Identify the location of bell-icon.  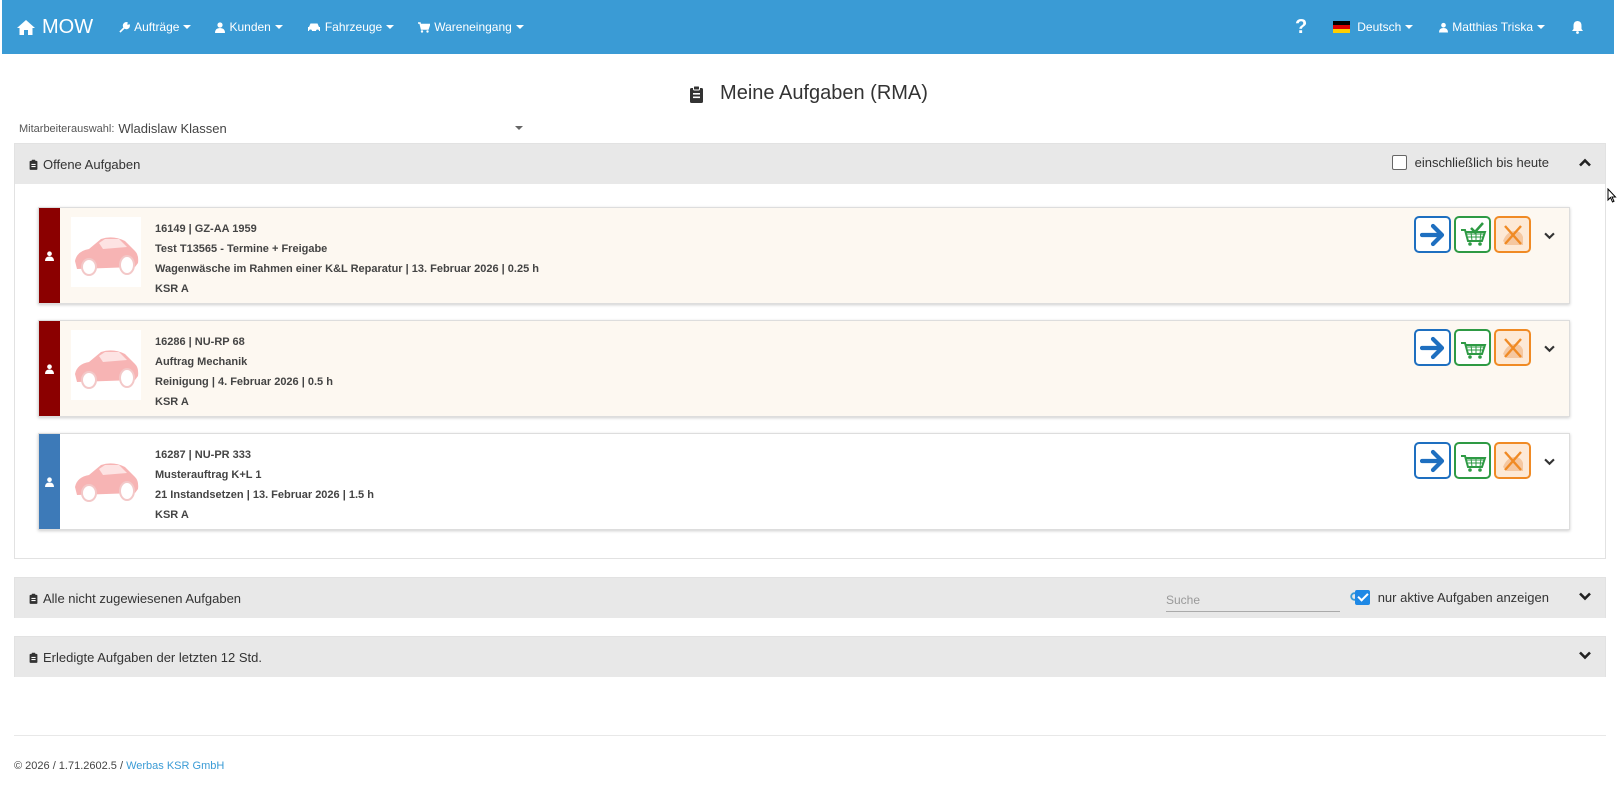
(1577, 27).